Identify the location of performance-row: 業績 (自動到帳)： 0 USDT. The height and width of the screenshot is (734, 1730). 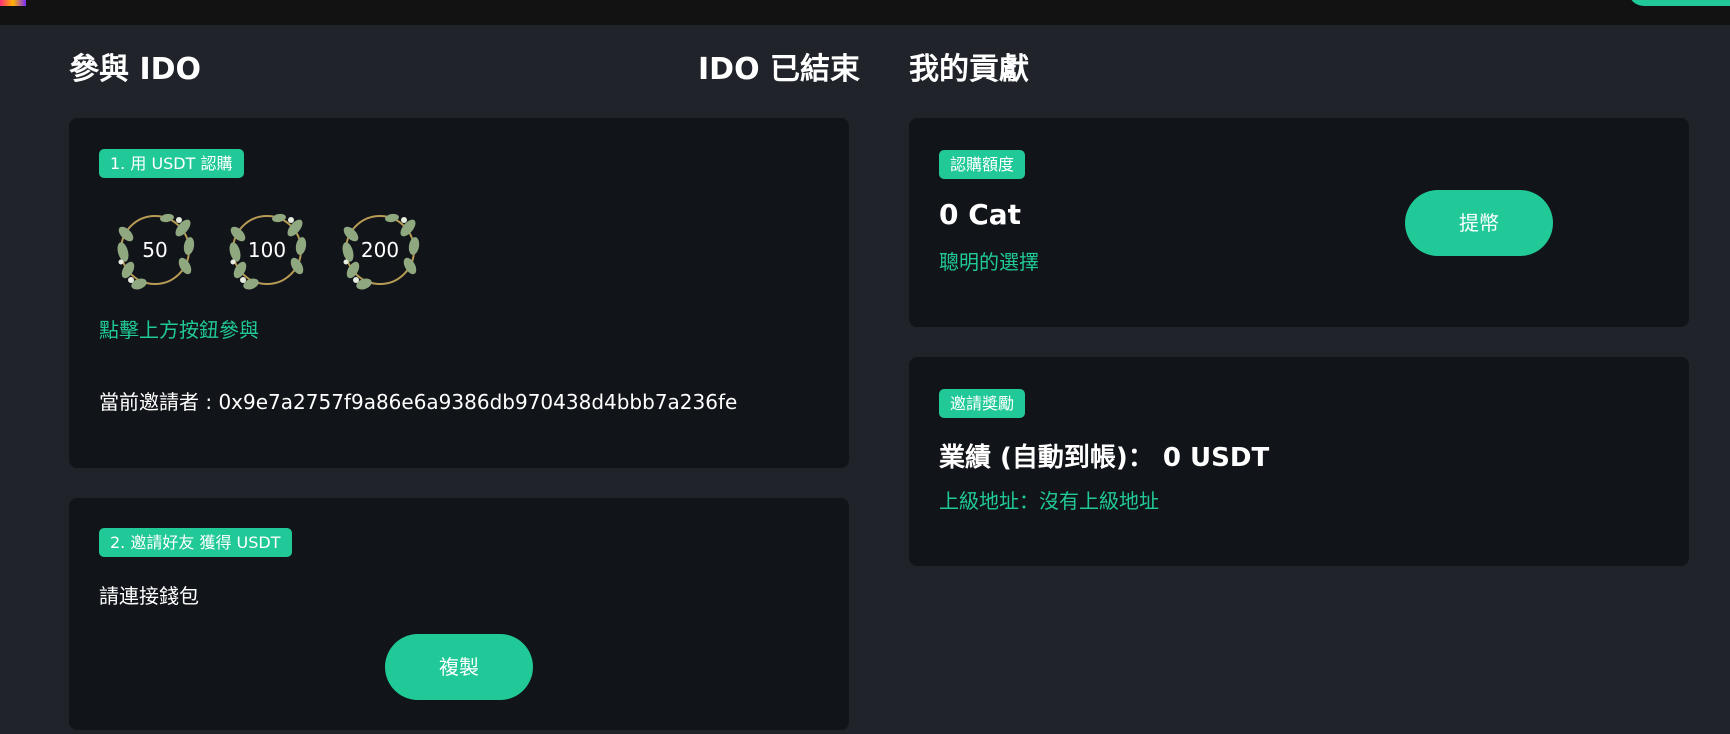
(1104, 455).